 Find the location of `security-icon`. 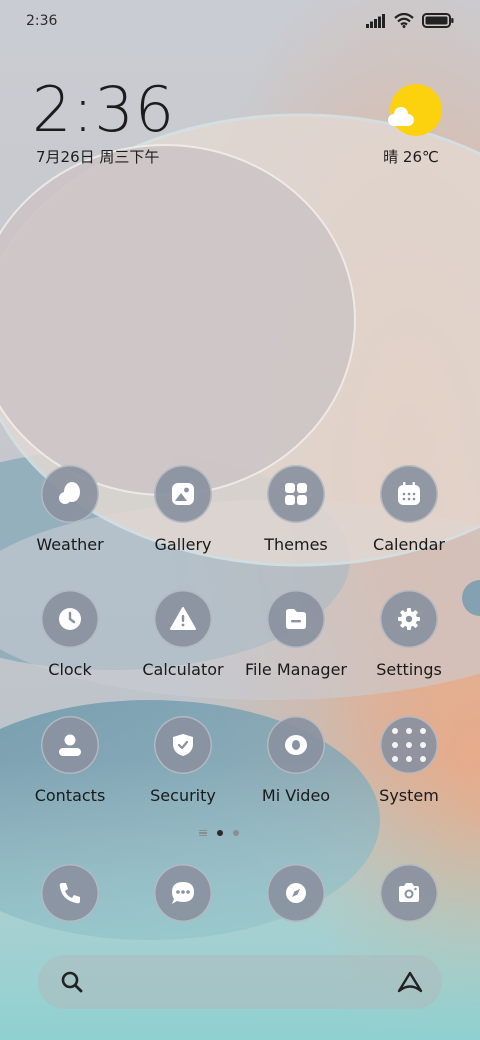

security-icon is located at coordinates (183, 745).